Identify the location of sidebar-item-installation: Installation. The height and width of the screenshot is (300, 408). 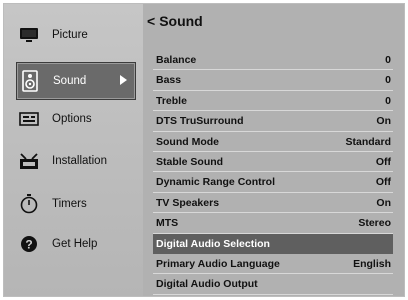
(76, 161).